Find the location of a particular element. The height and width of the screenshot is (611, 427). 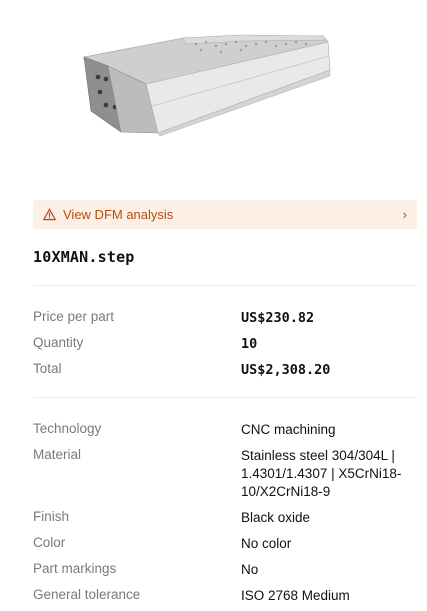

part-markings-value: No is located at coordinates (250, 569).